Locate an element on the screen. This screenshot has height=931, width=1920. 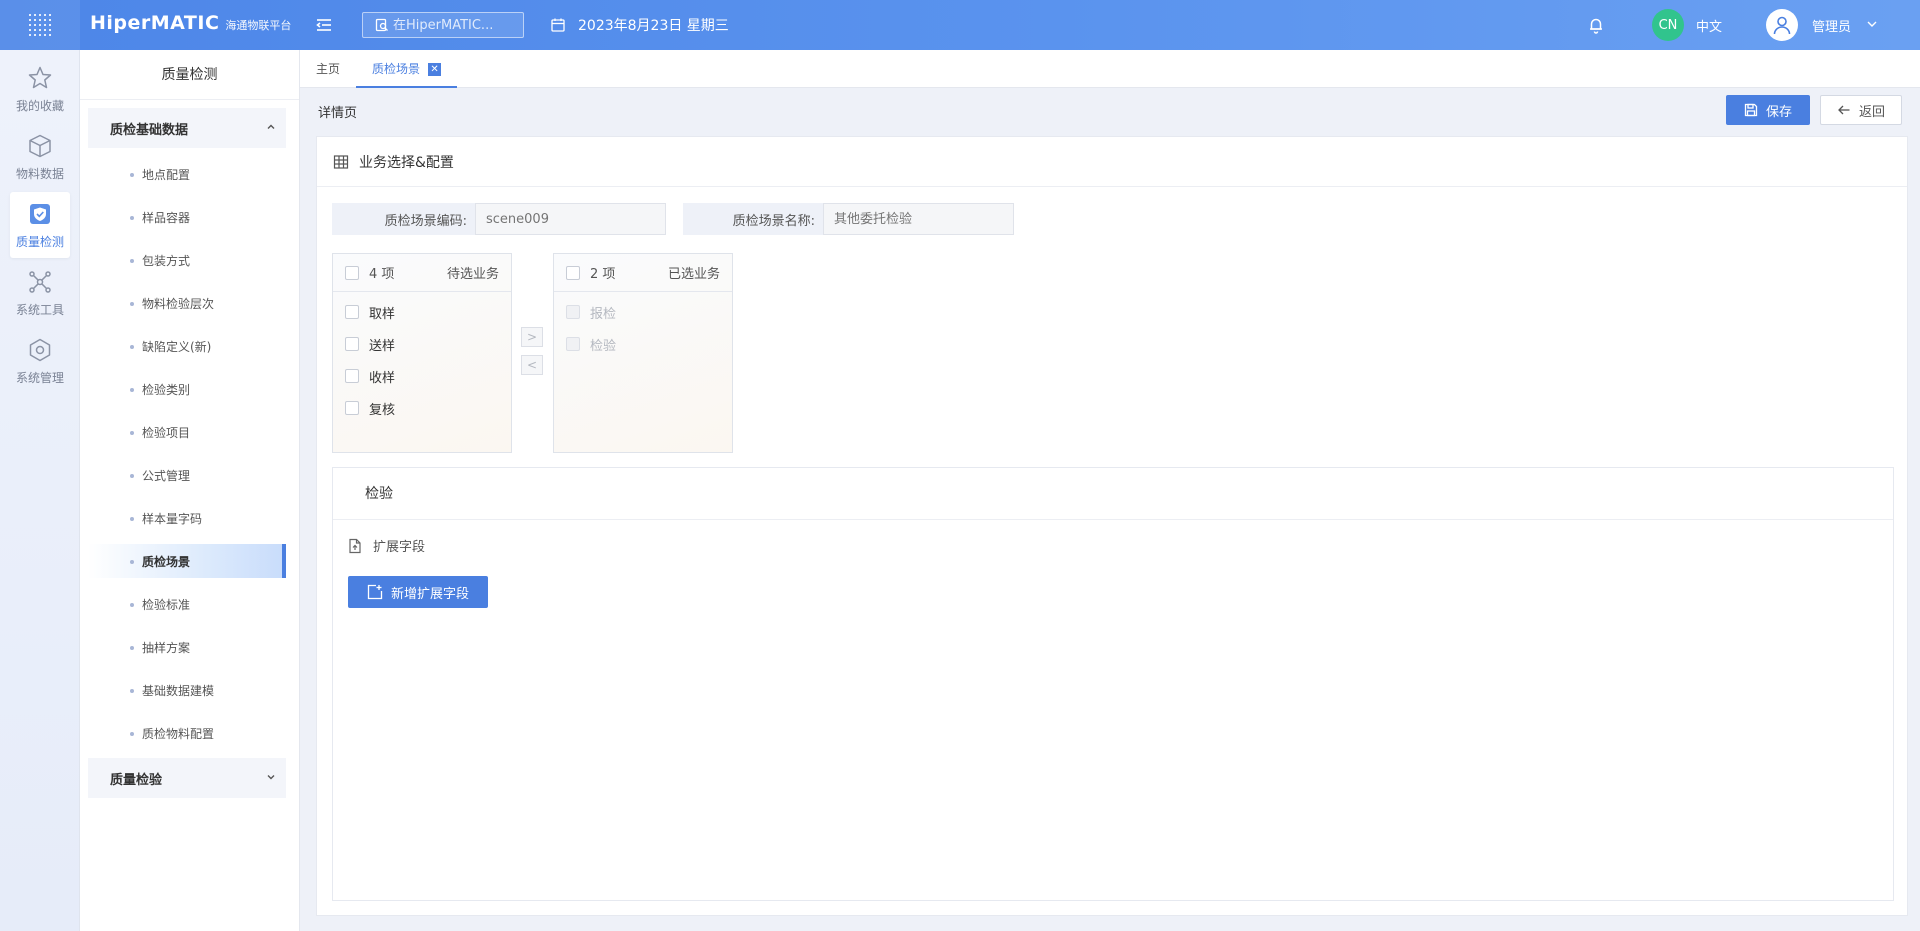
submenu-item-inspection-items: 检验项目 is located at coordinates (187, 432).